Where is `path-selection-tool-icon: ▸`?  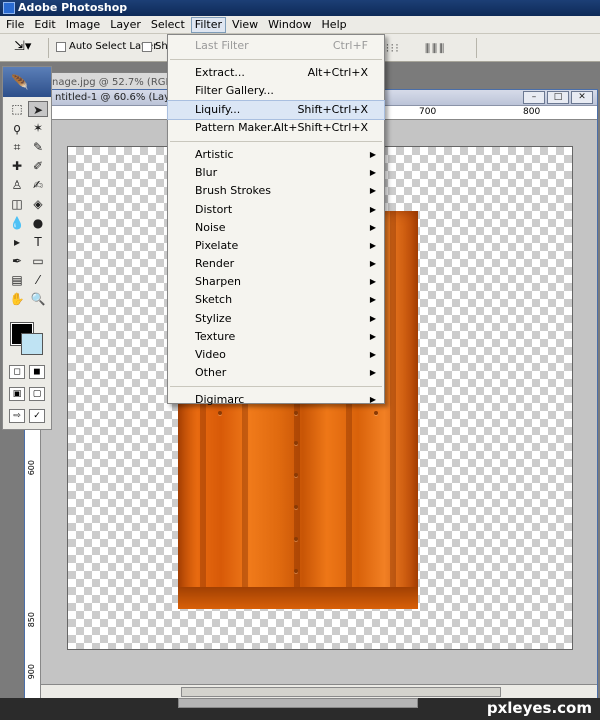 path-selection-tool-icon: ▸ is located at coordinates (17, 242).